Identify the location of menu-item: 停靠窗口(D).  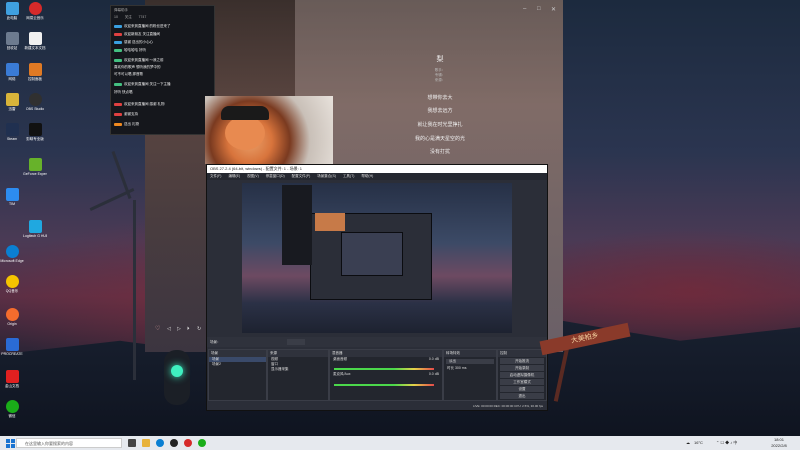
(275, 176).